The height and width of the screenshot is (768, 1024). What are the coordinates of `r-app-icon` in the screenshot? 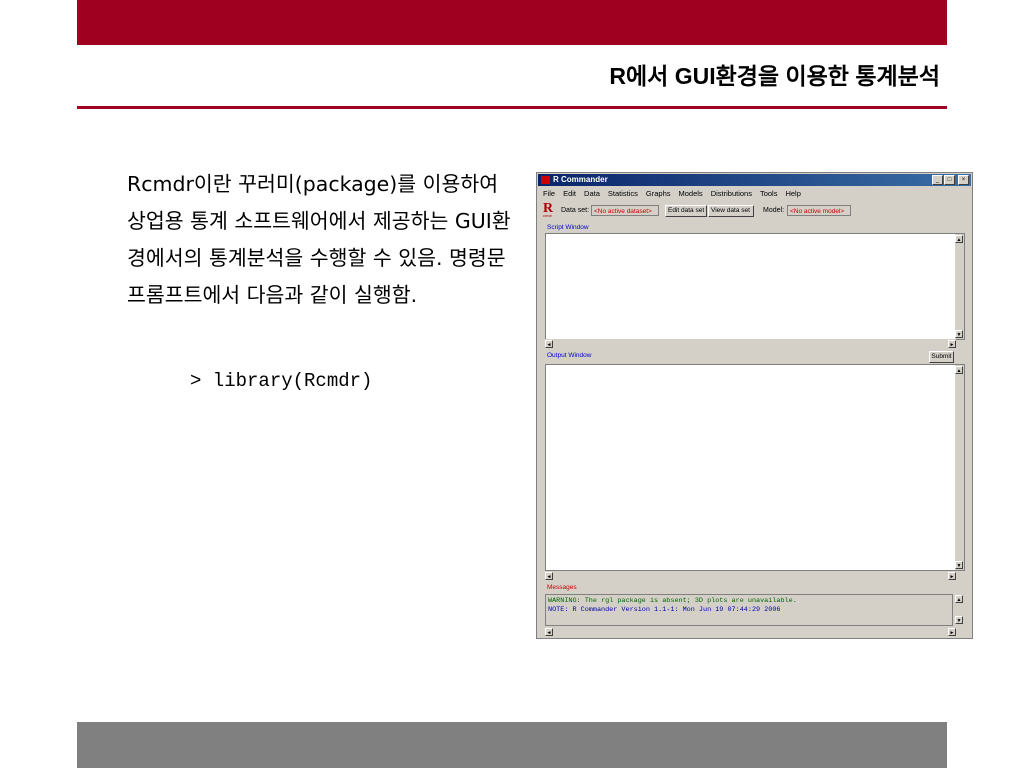 It's located at (545, 180).